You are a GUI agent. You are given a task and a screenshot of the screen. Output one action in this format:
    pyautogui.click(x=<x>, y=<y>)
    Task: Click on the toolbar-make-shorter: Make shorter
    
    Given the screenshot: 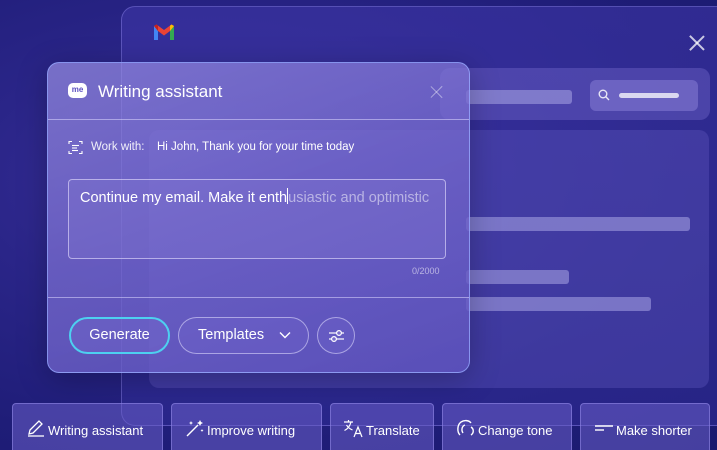 What is the action you would take?
    pyautogui.click(x=645, y=426)
    